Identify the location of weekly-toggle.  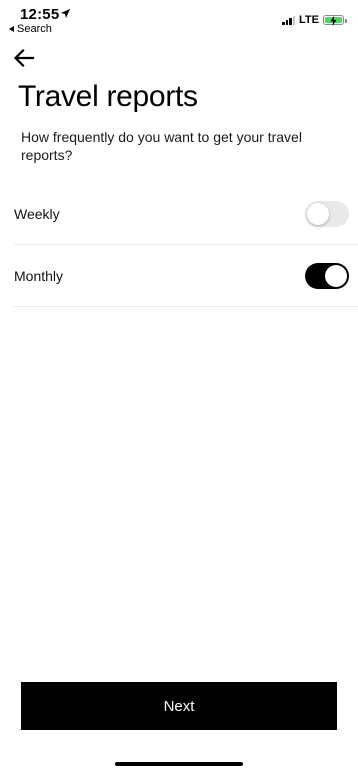
(327, 213).